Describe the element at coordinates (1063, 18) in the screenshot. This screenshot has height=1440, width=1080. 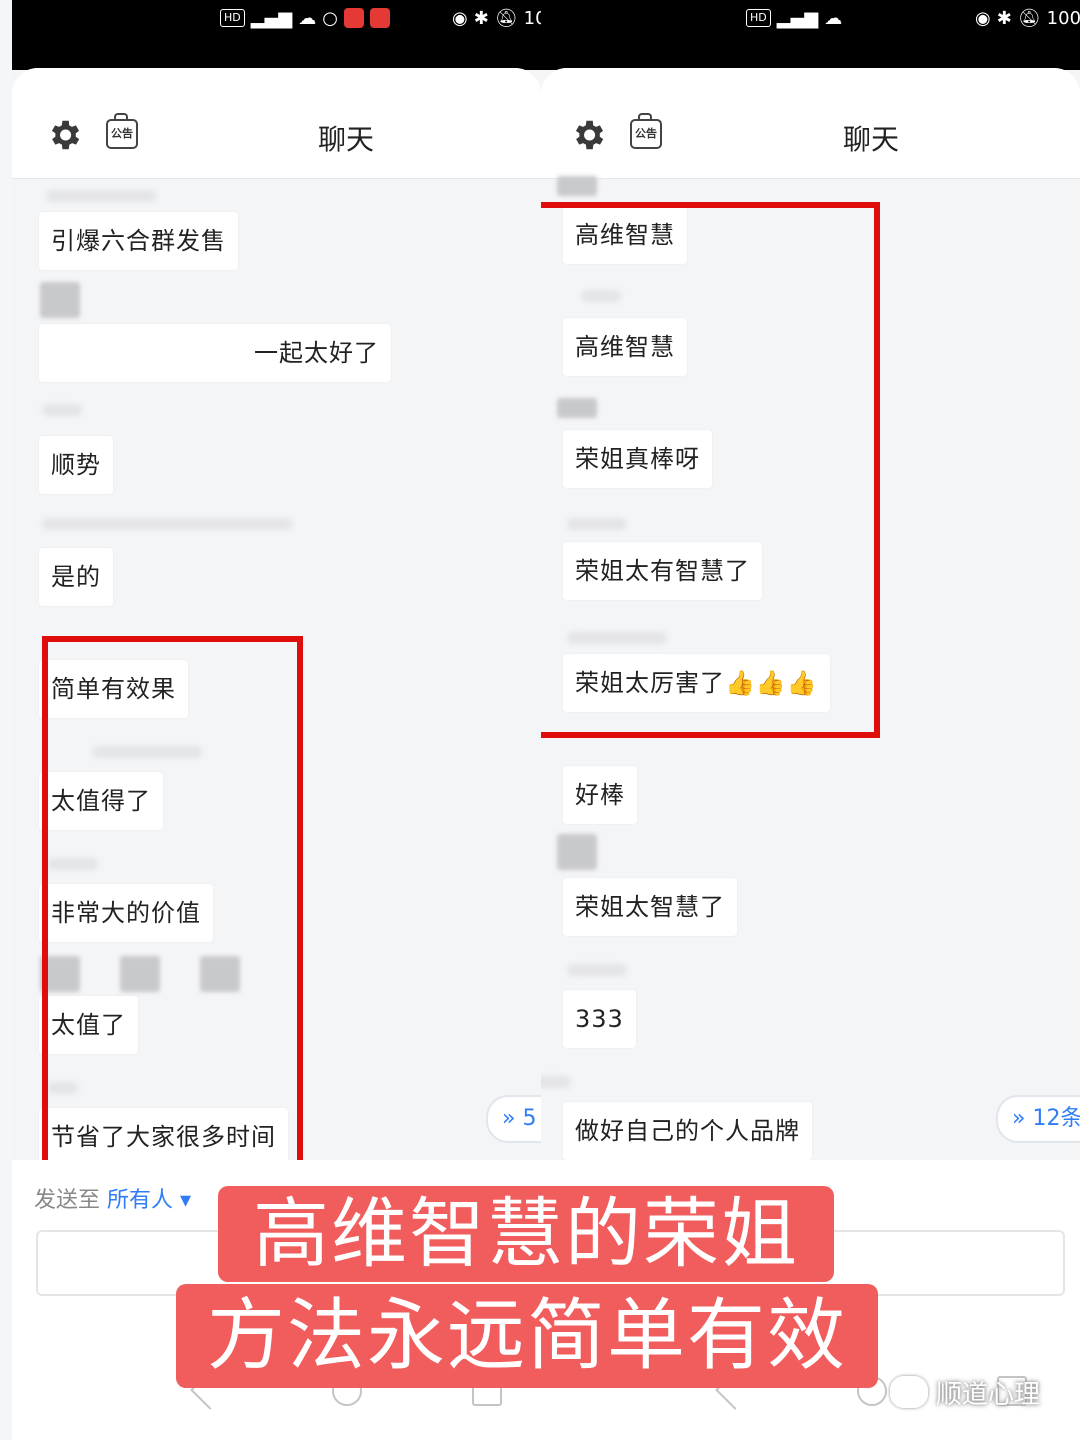
I see `battery-text: 100` at that location.